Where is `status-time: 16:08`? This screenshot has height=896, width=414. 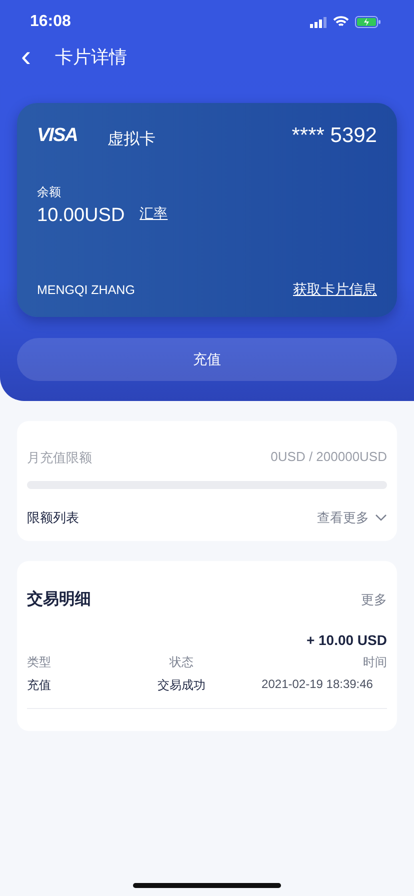 status-time: 16:08 is located at coordinates (50, 22).